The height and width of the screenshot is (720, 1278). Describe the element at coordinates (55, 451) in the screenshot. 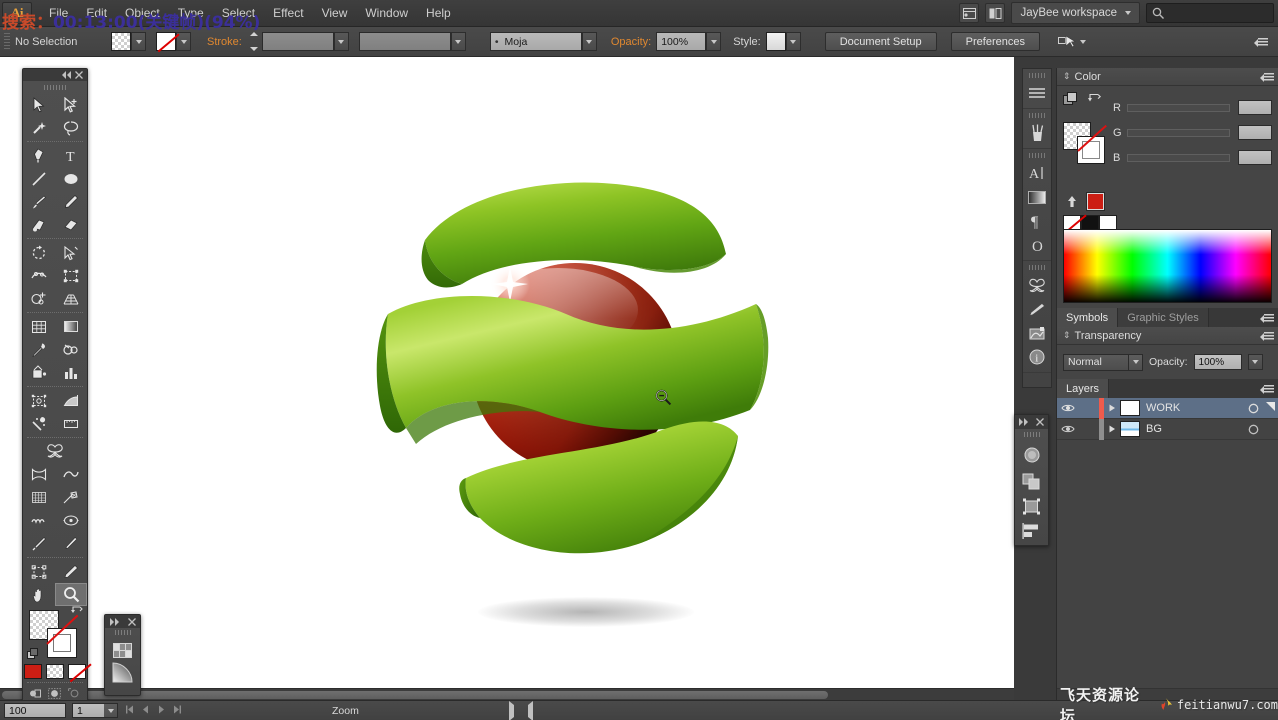

I see `symbols-group-tool` at that location.